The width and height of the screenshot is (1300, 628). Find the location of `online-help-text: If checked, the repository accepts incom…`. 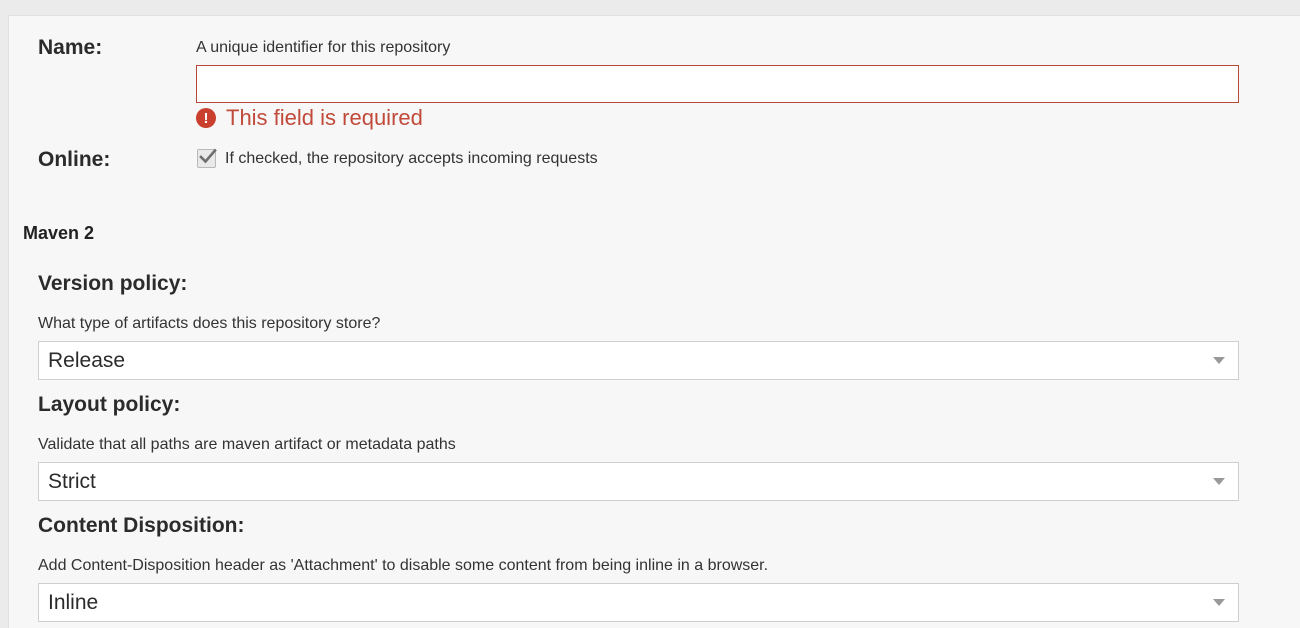

online-help-text: If checked, the repository accepts incom… is located at coordinates (411, 158).